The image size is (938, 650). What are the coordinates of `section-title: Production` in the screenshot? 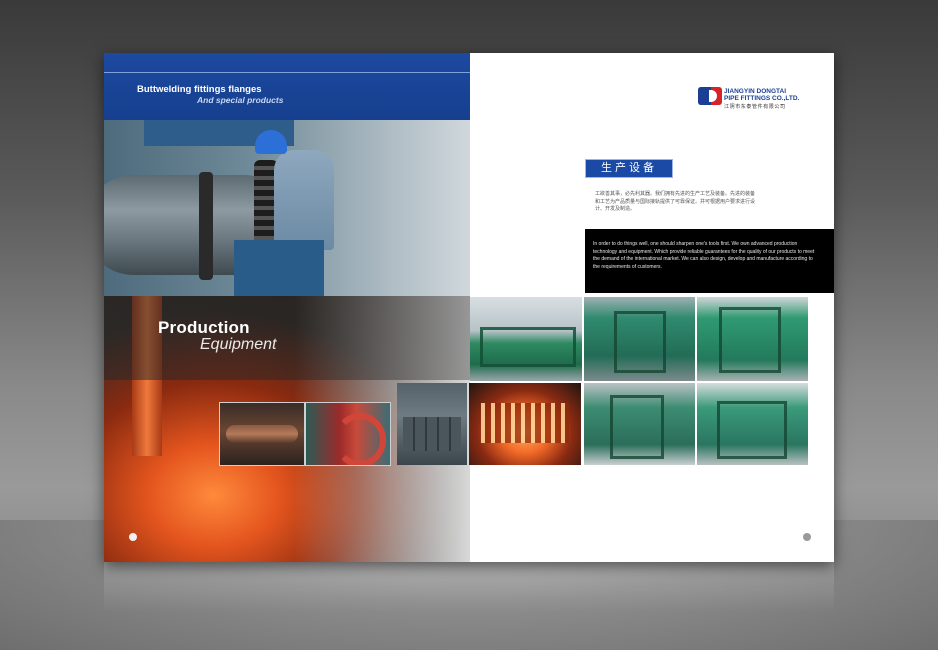 It's located at (204, 327).